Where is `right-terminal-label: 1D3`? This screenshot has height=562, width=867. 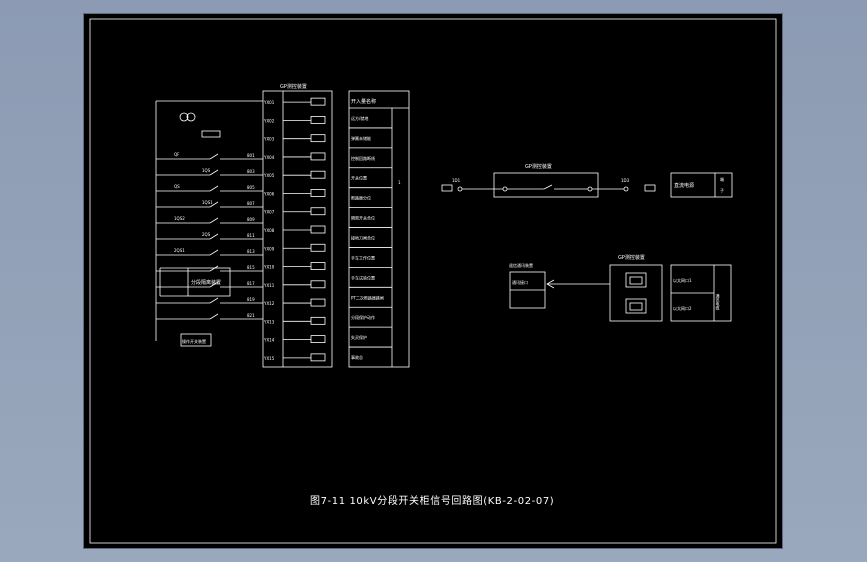 right-terminal-label: 1D3 is located at coordinates (625, 180).